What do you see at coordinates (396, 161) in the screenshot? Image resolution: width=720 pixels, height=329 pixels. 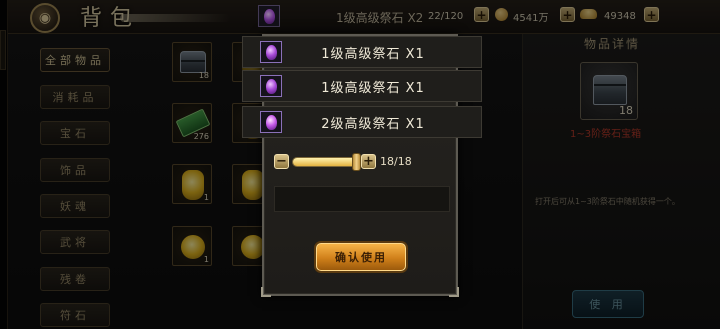 I see `quantity-readout: 18/18` at bounding box center [396, 161].